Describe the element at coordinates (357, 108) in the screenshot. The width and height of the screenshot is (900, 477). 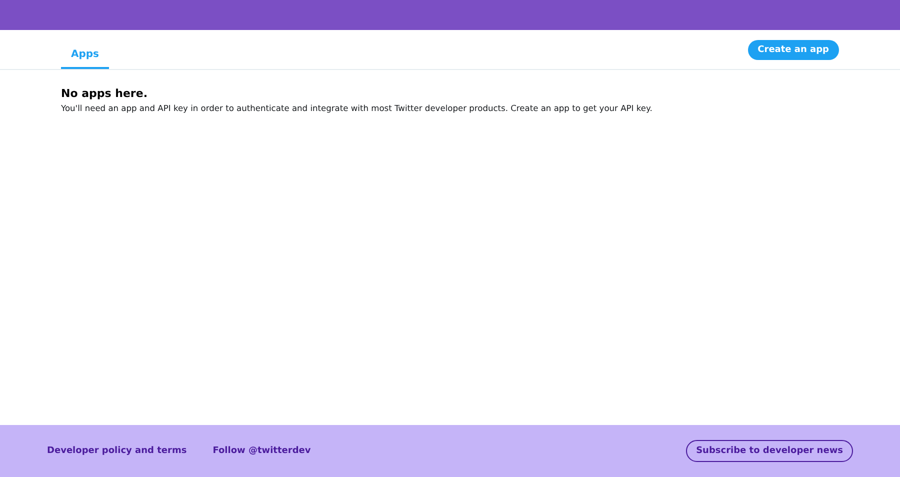
I see `empty-state-message: You'll need an app and API key in order to authenticate and integrate with most Twitter developer products. Create an app to get your API key.` at that location.